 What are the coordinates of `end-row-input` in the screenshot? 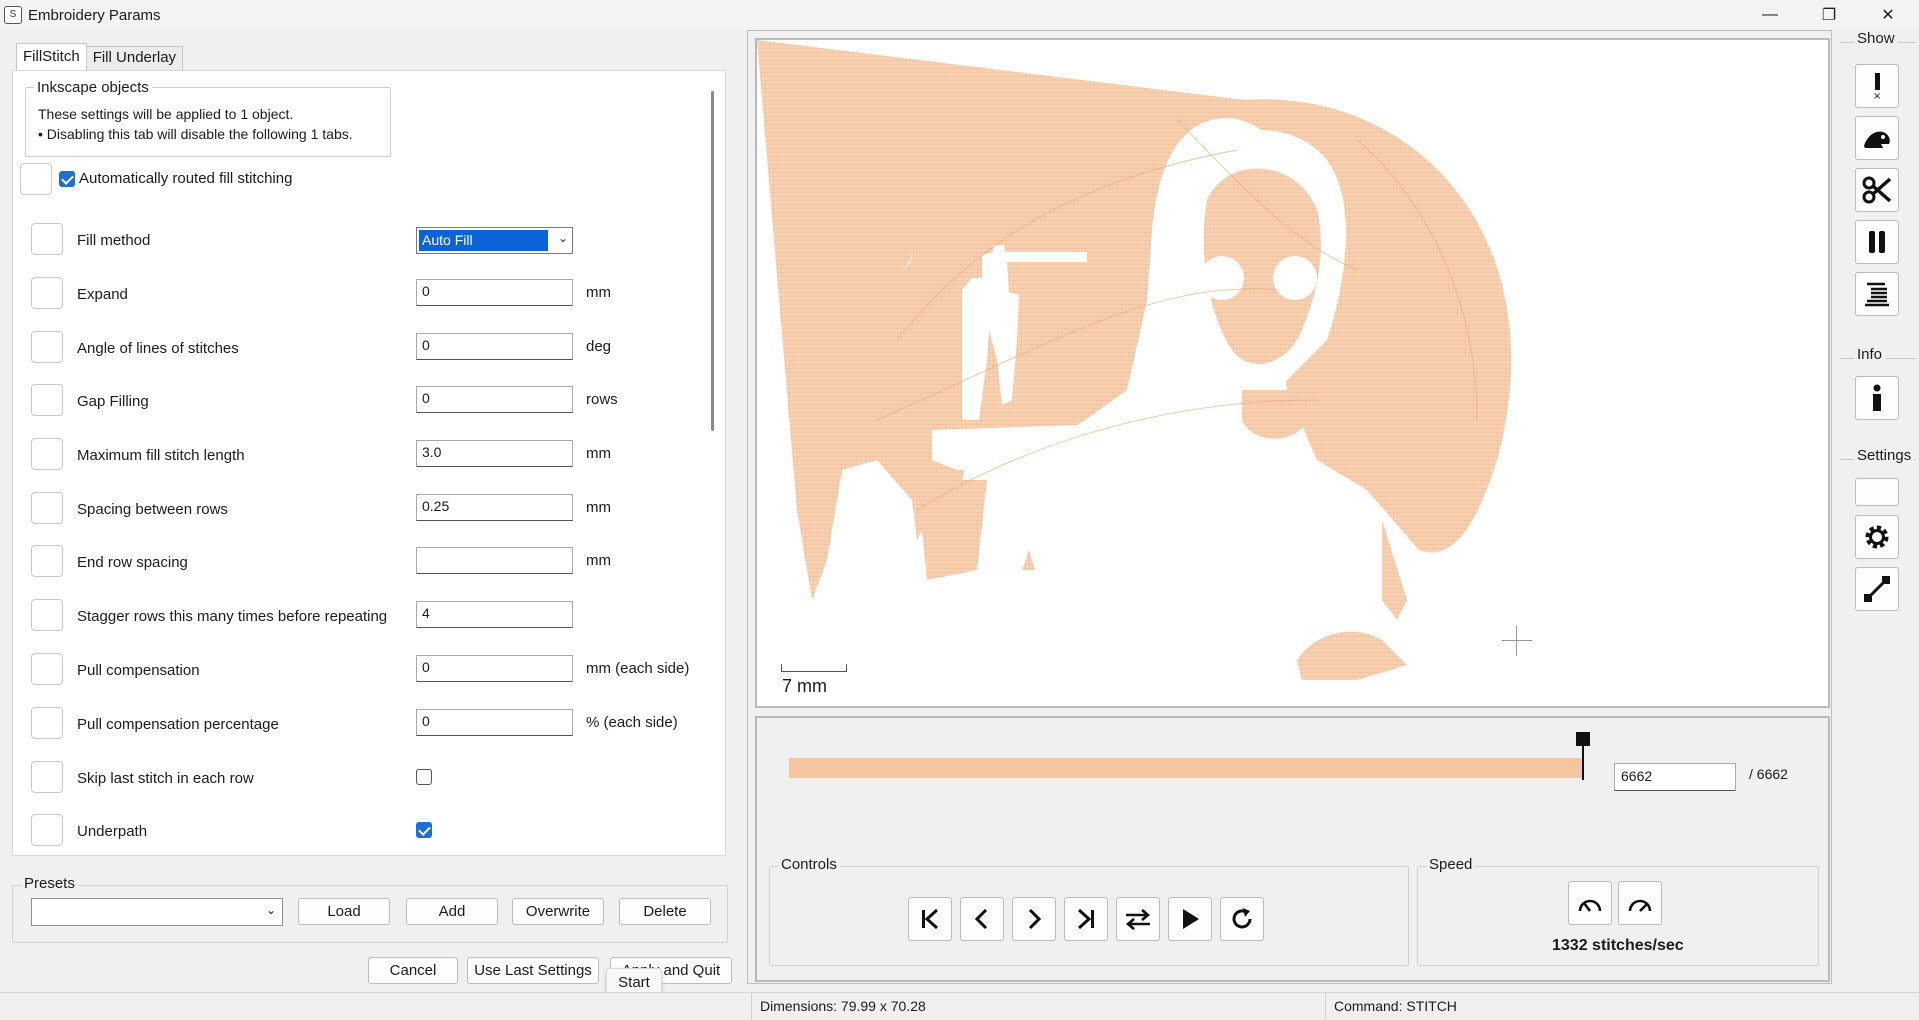 It's located at (494, 560).